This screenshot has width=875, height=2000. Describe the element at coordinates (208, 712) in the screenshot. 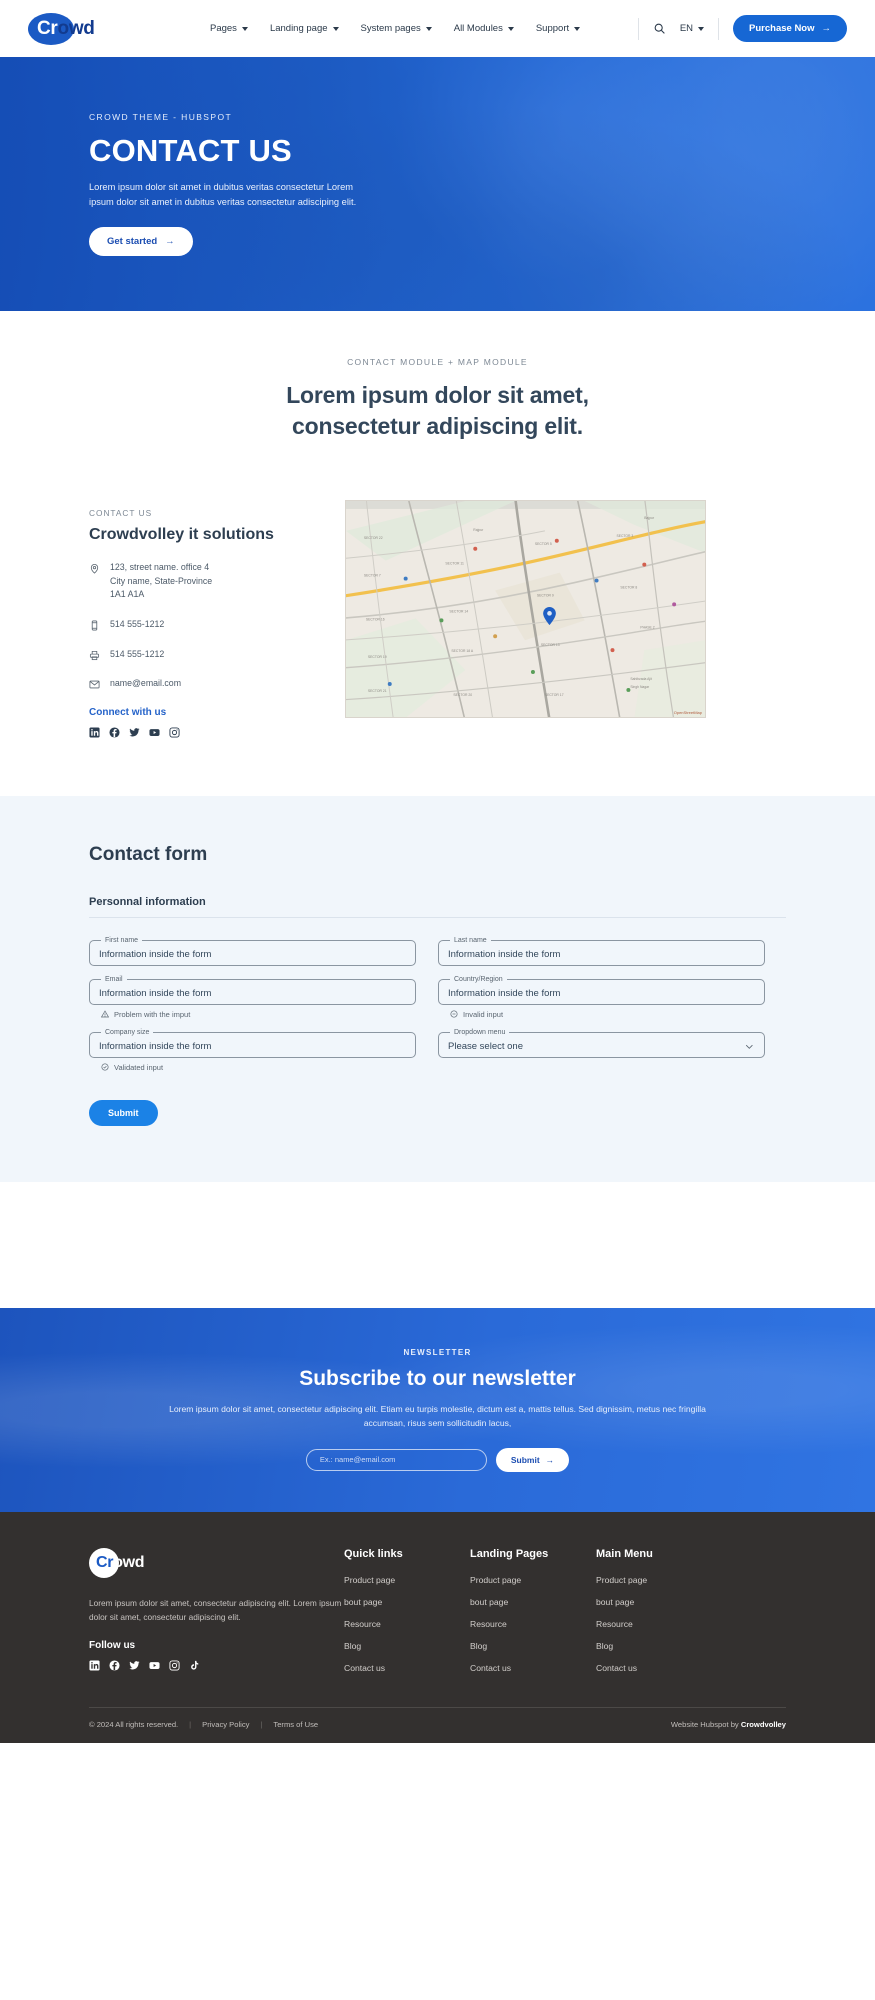

I see `connect-with-us-label: Connect with us` at that location.